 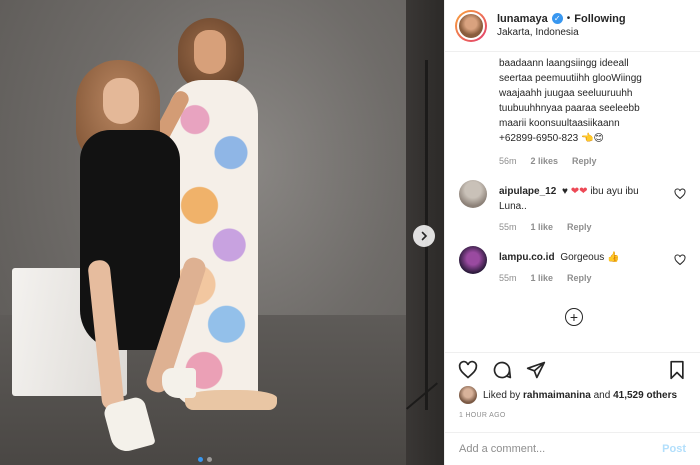 I want to click on post-timestamp: 1 HOUR AGO, so click(x=482, y=415).